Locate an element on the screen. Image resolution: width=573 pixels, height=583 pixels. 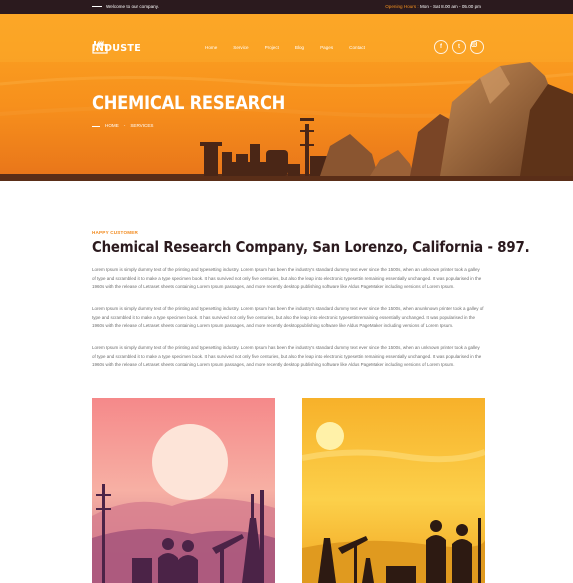
page-title: CHEMICAL RESEARCH is located at coordinates (189, 103).